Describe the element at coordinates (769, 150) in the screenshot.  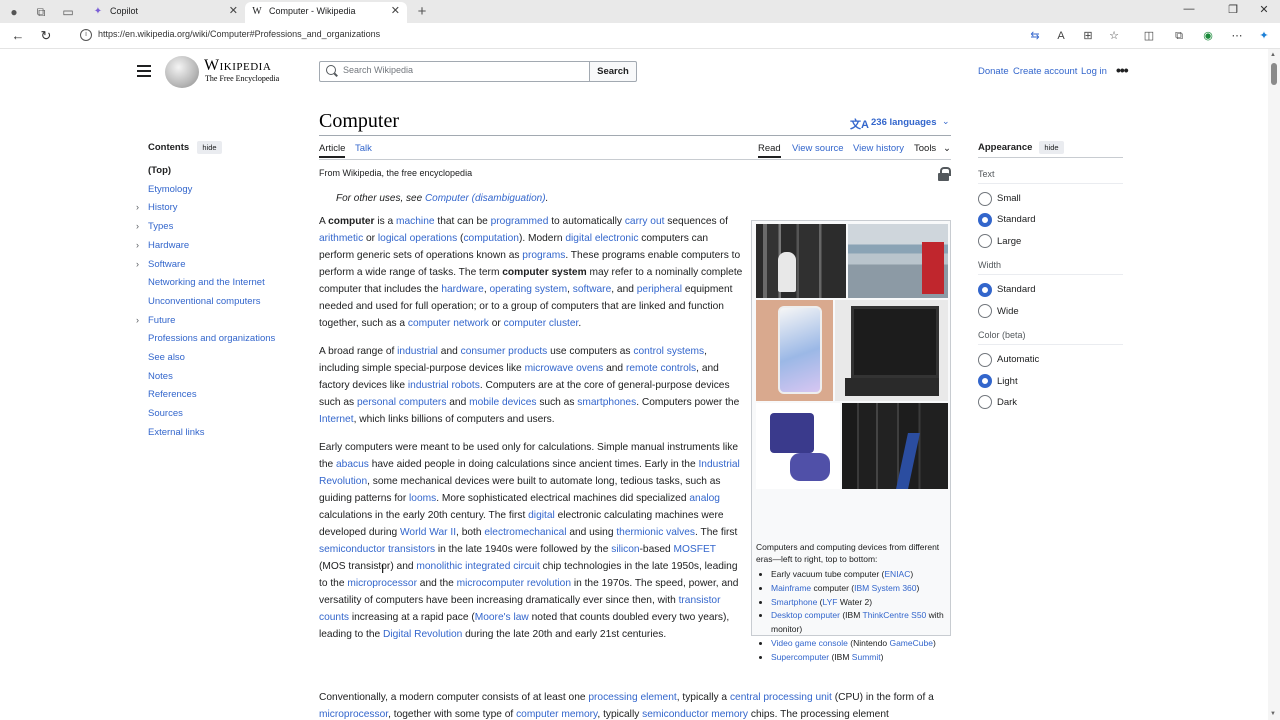
I see `tab-read: Read` at that location.